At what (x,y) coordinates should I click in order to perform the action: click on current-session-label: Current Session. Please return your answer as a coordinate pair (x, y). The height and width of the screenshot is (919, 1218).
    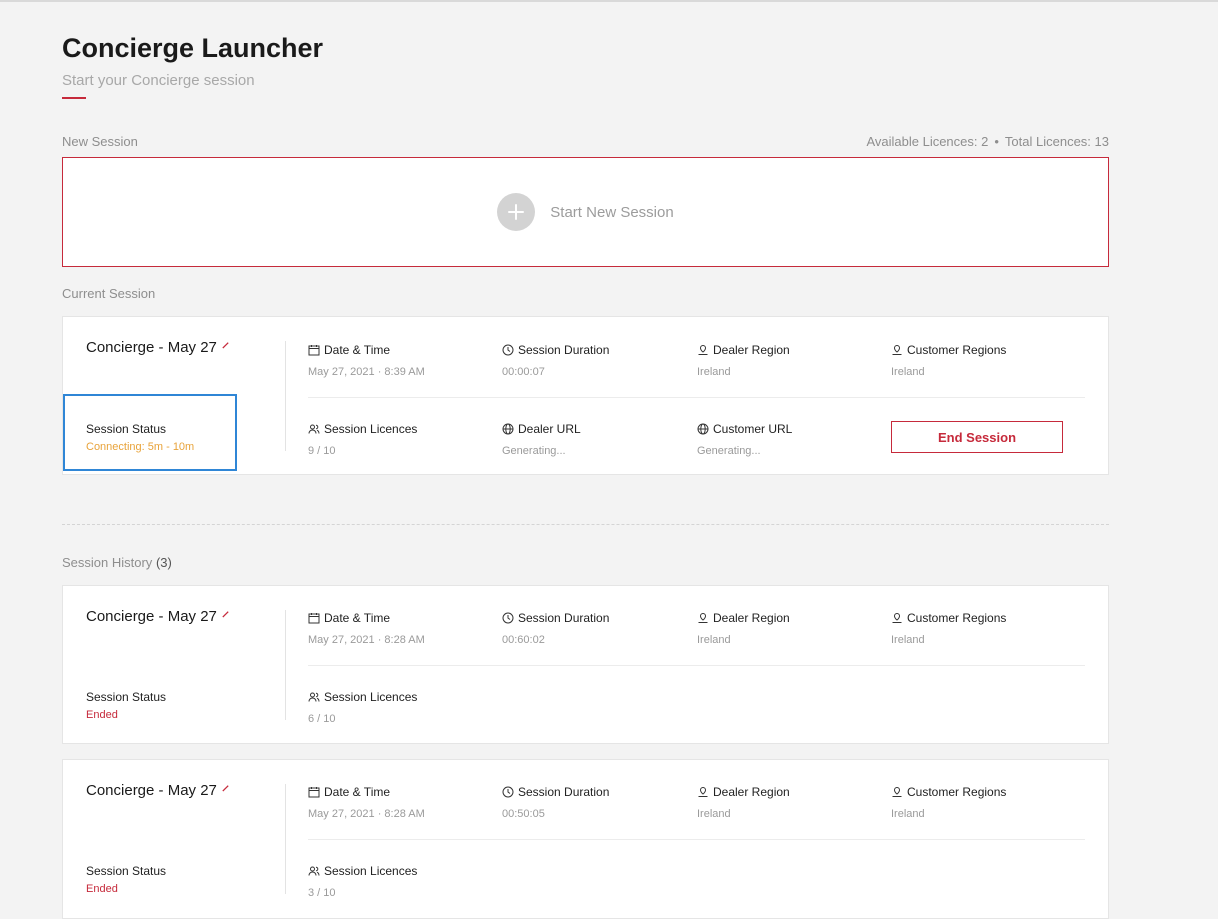
    Looking at the image, I should click on (109, 293).